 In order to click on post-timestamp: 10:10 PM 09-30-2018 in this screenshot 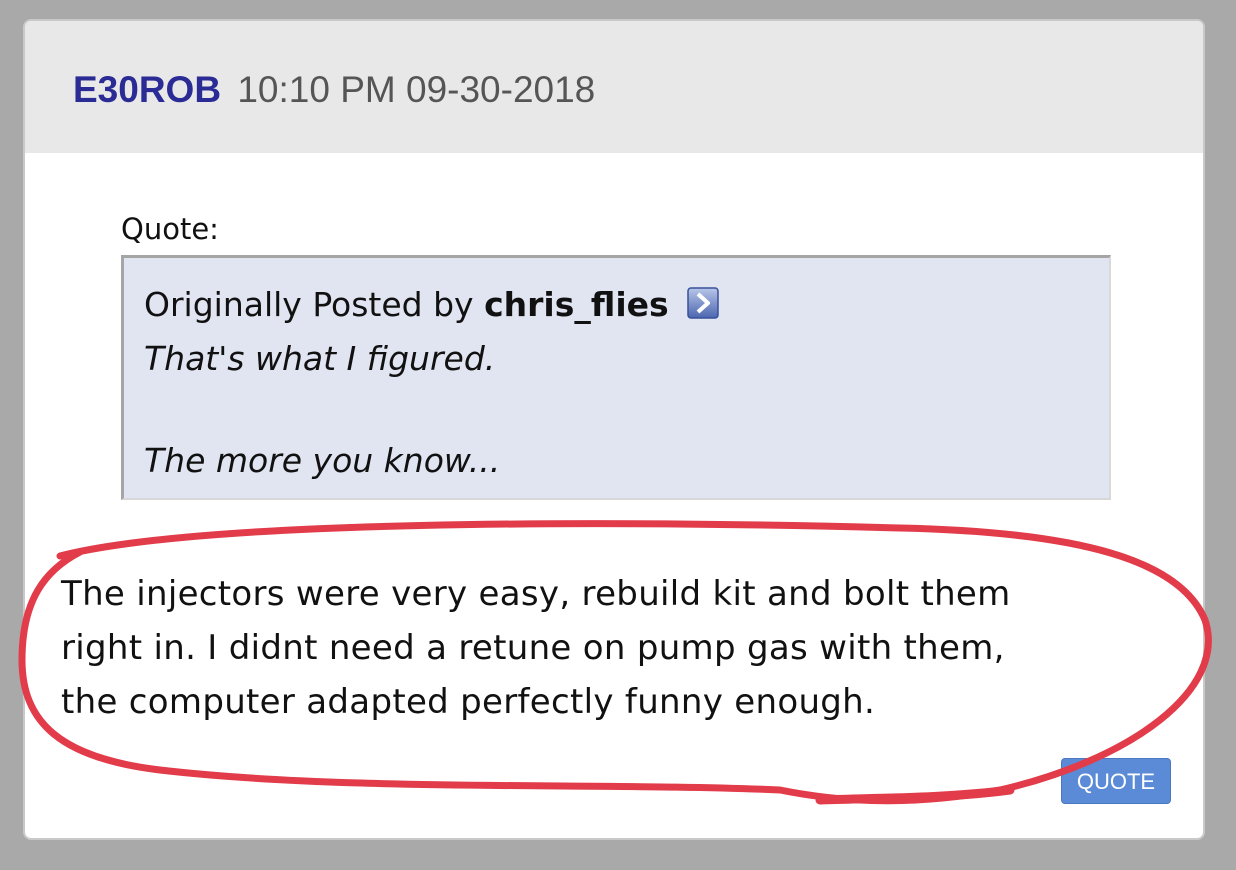, I will do `click(416, 89)`.